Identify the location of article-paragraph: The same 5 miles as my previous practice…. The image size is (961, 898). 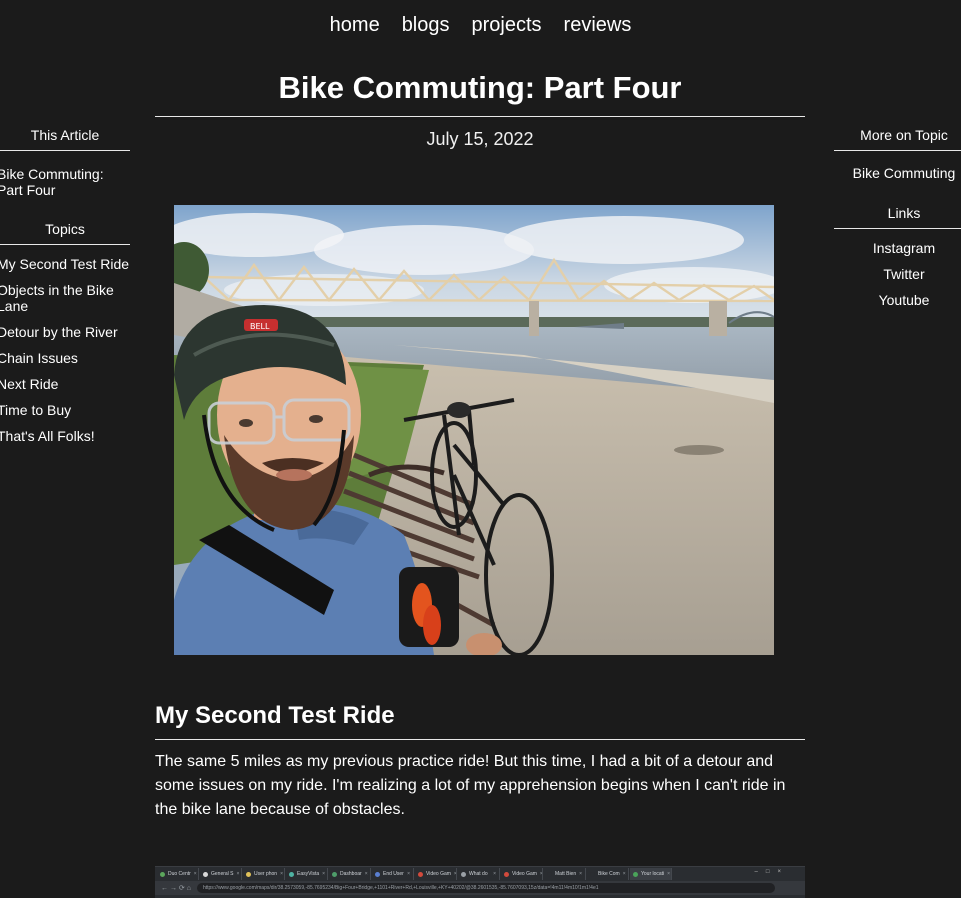
(470, 785).